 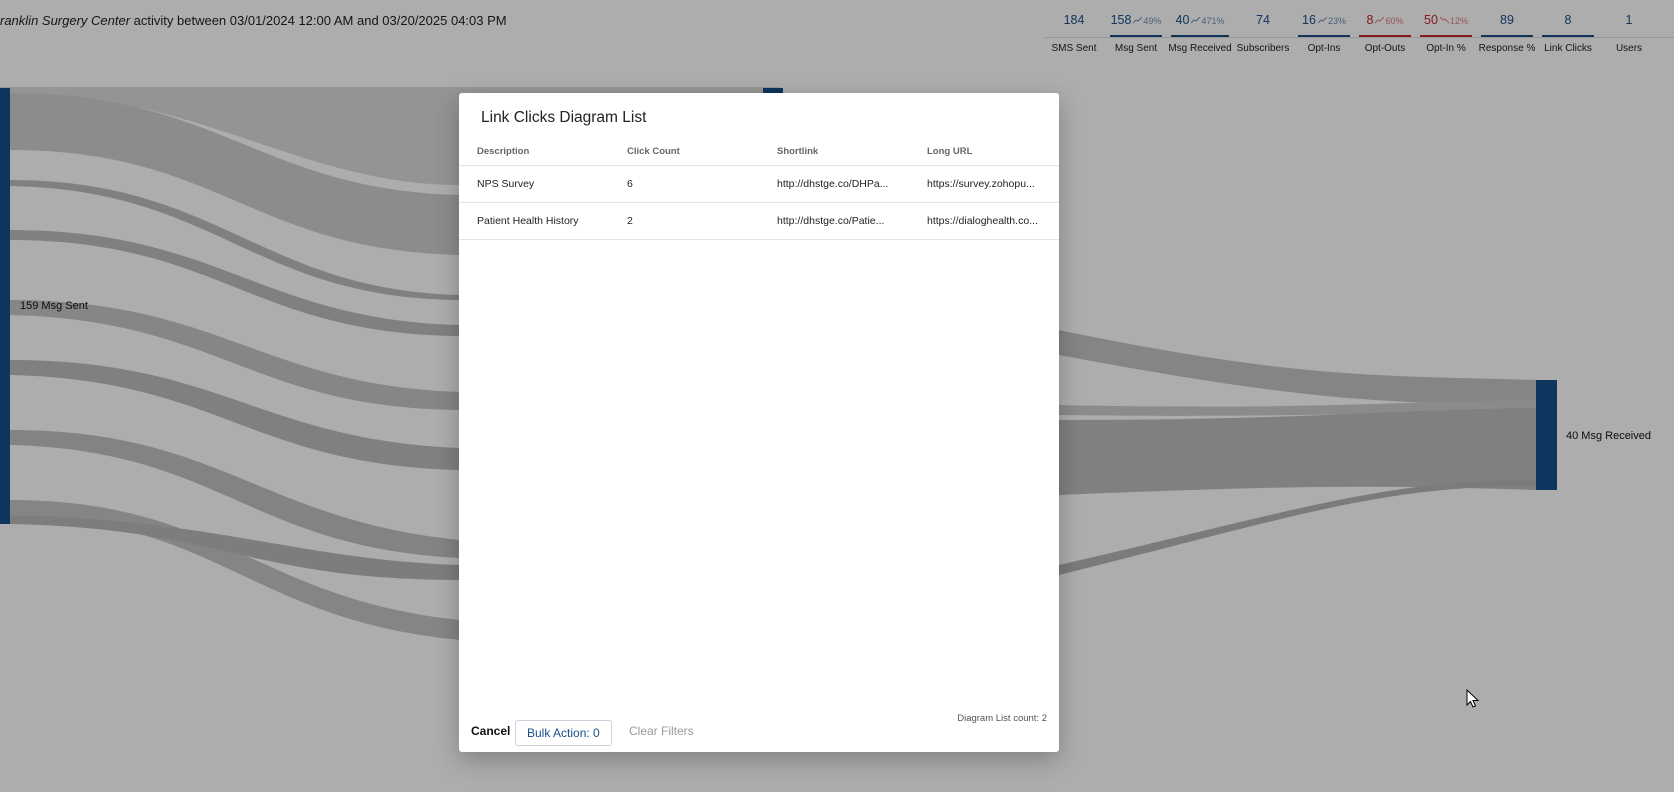 What do you see at coordinates (985, 151) in the screenshot?
I see `column-header-long-url: Long URL` at bounding box center [985, 151].